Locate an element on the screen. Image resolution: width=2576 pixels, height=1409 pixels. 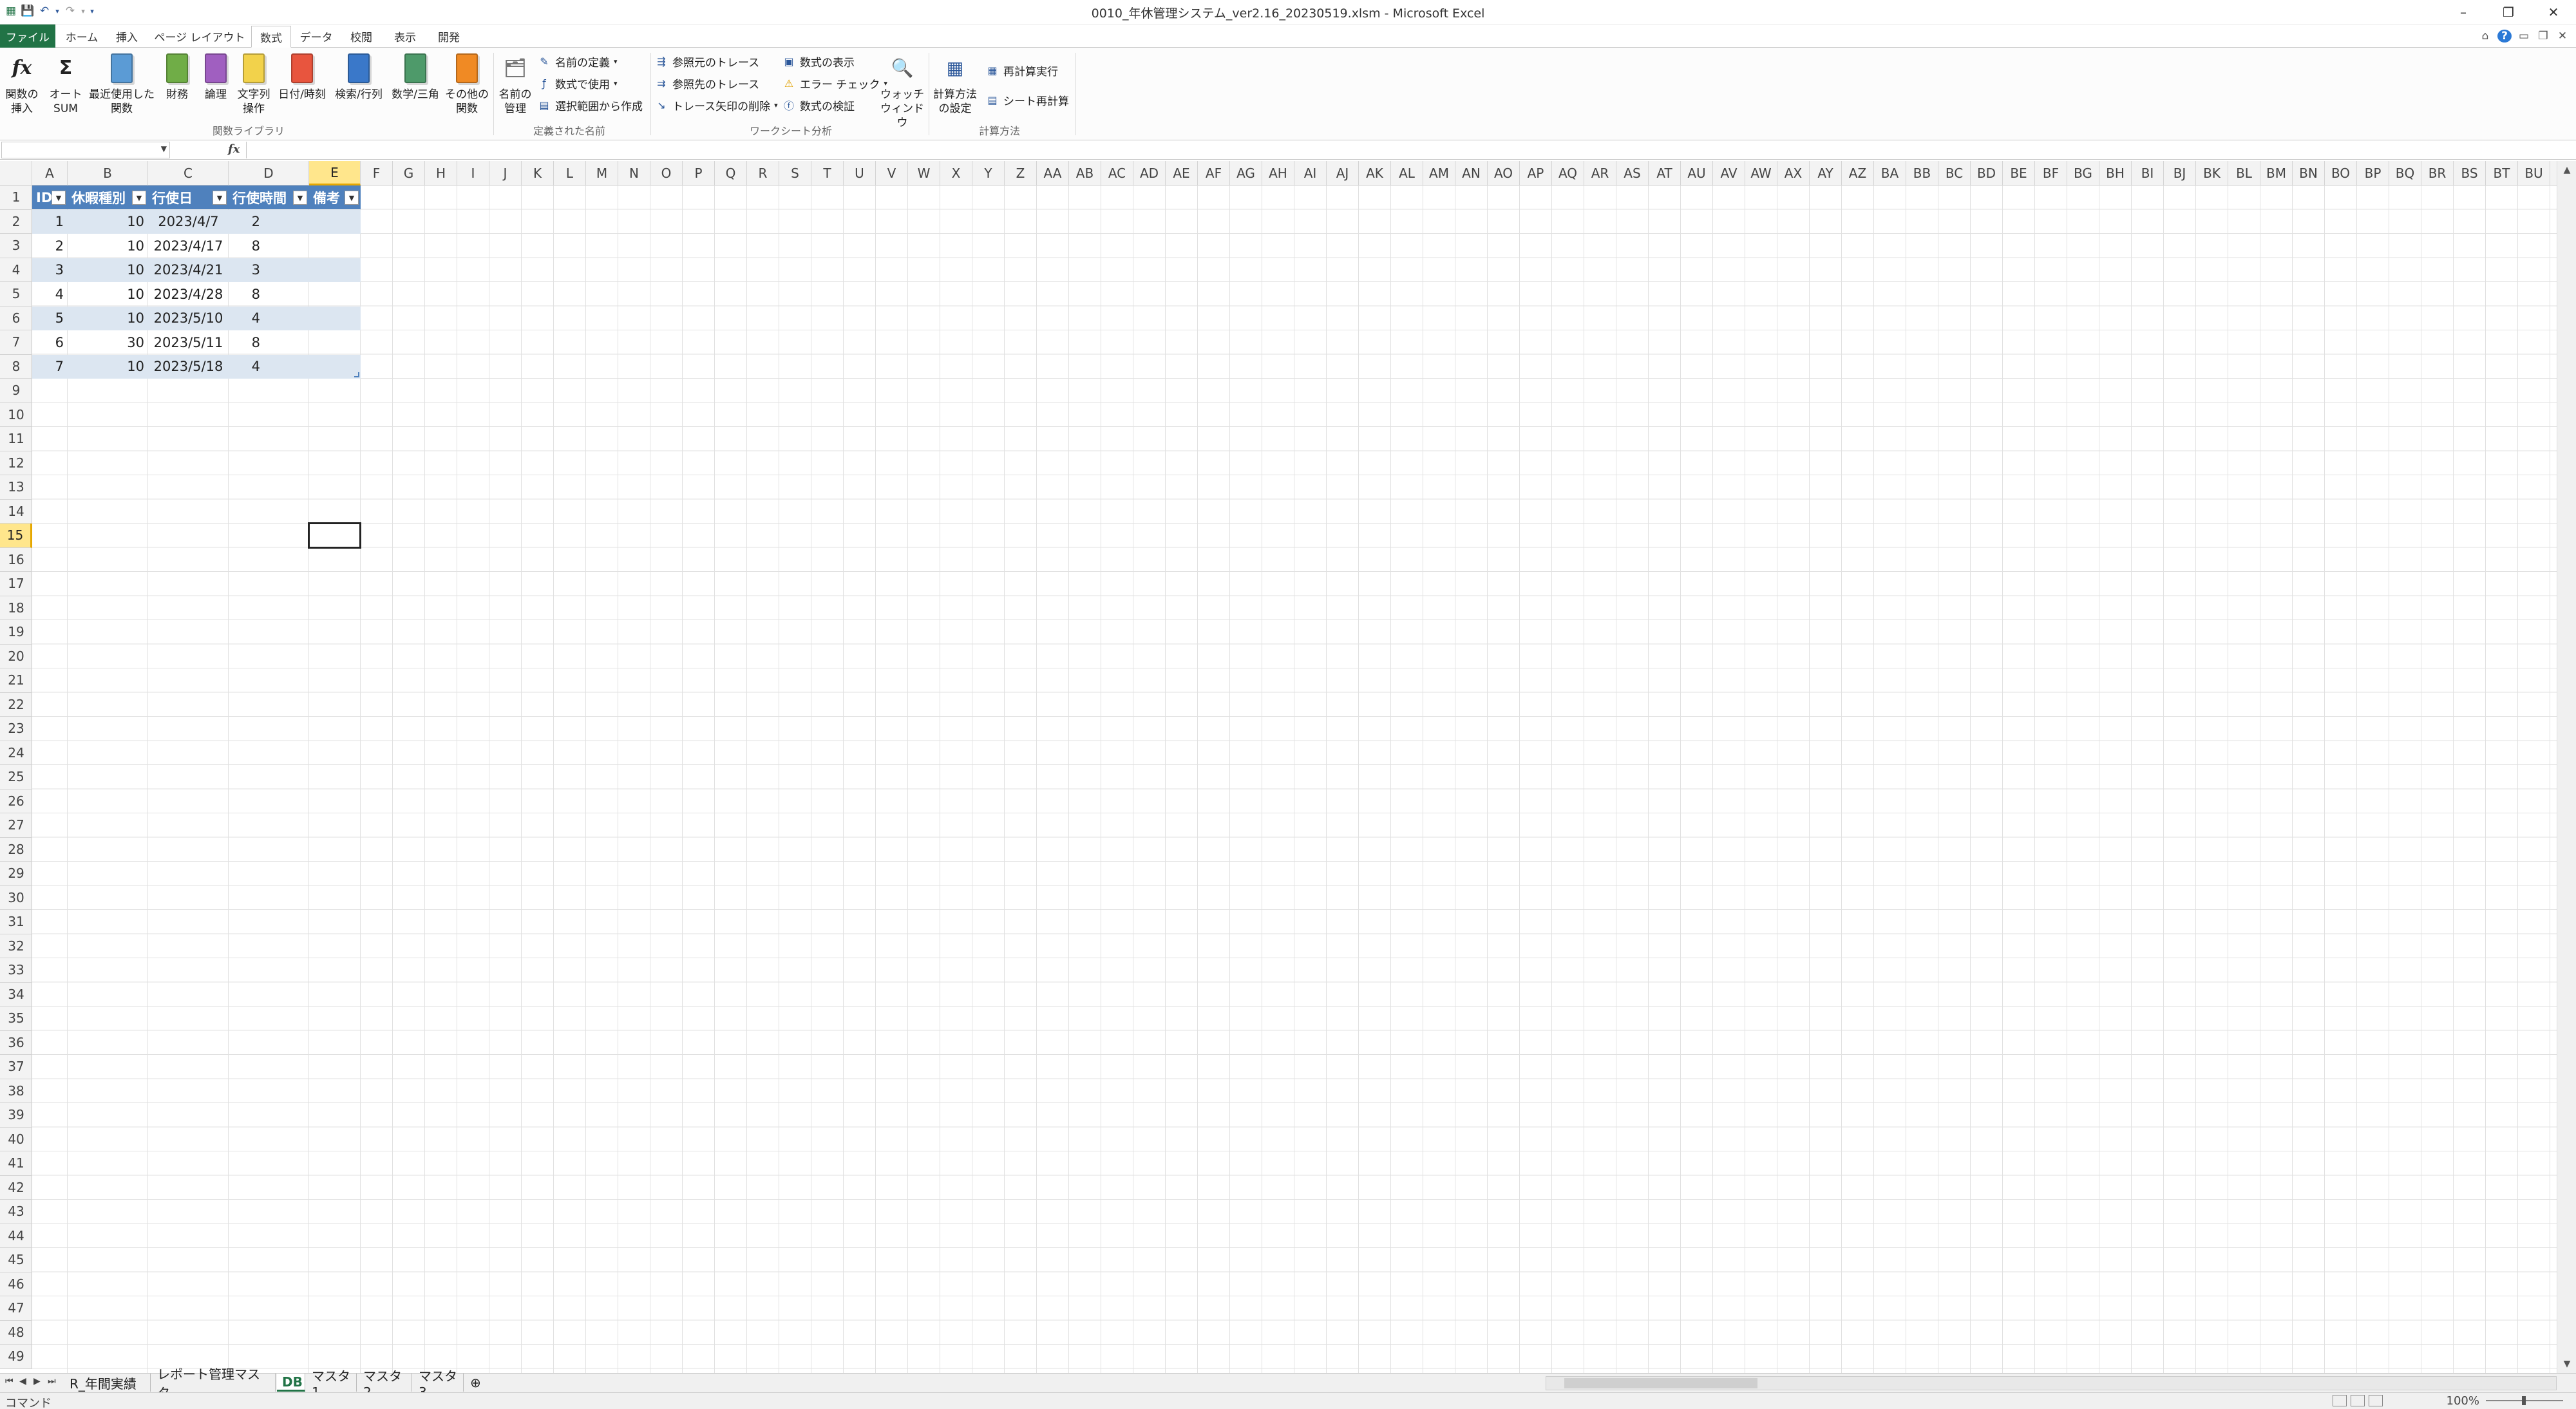
row-header: 18 is located at coordinates (16, 608).